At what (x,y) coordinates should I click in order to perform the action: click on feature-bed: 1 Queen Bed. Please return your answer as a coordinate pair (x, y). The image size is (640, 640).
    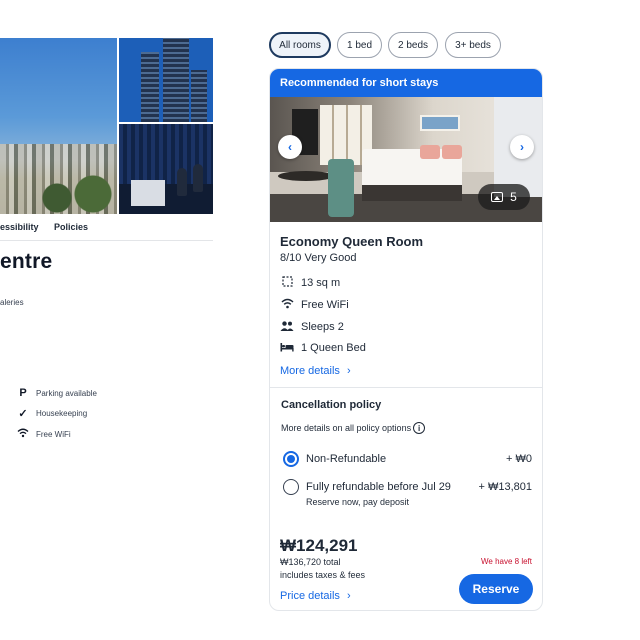
    Looking at the image, I should click on (323, 348).